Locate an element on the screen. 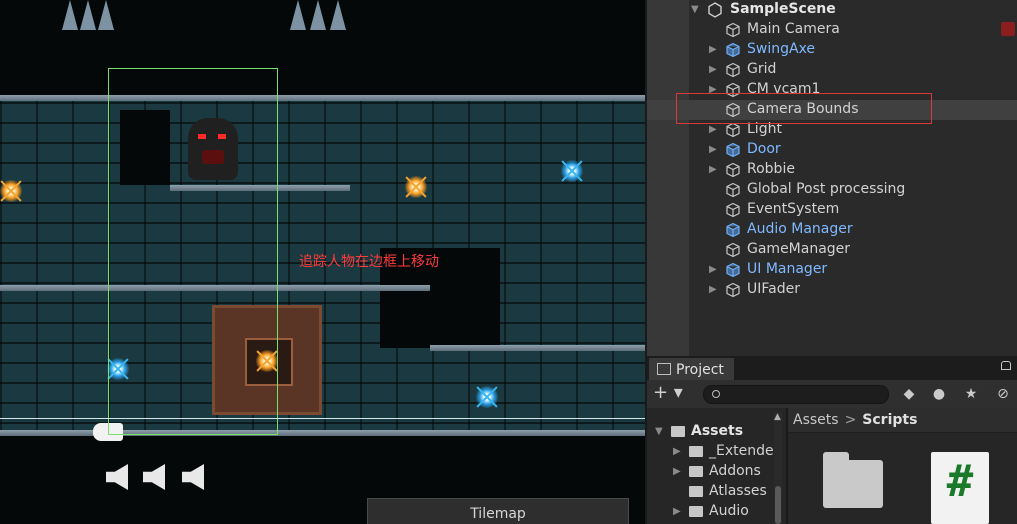 Image resolution: width=1017 pixels, height=524 pixels. hidden-packages-icon: ⊘ is located at coordinates (1003, 394).